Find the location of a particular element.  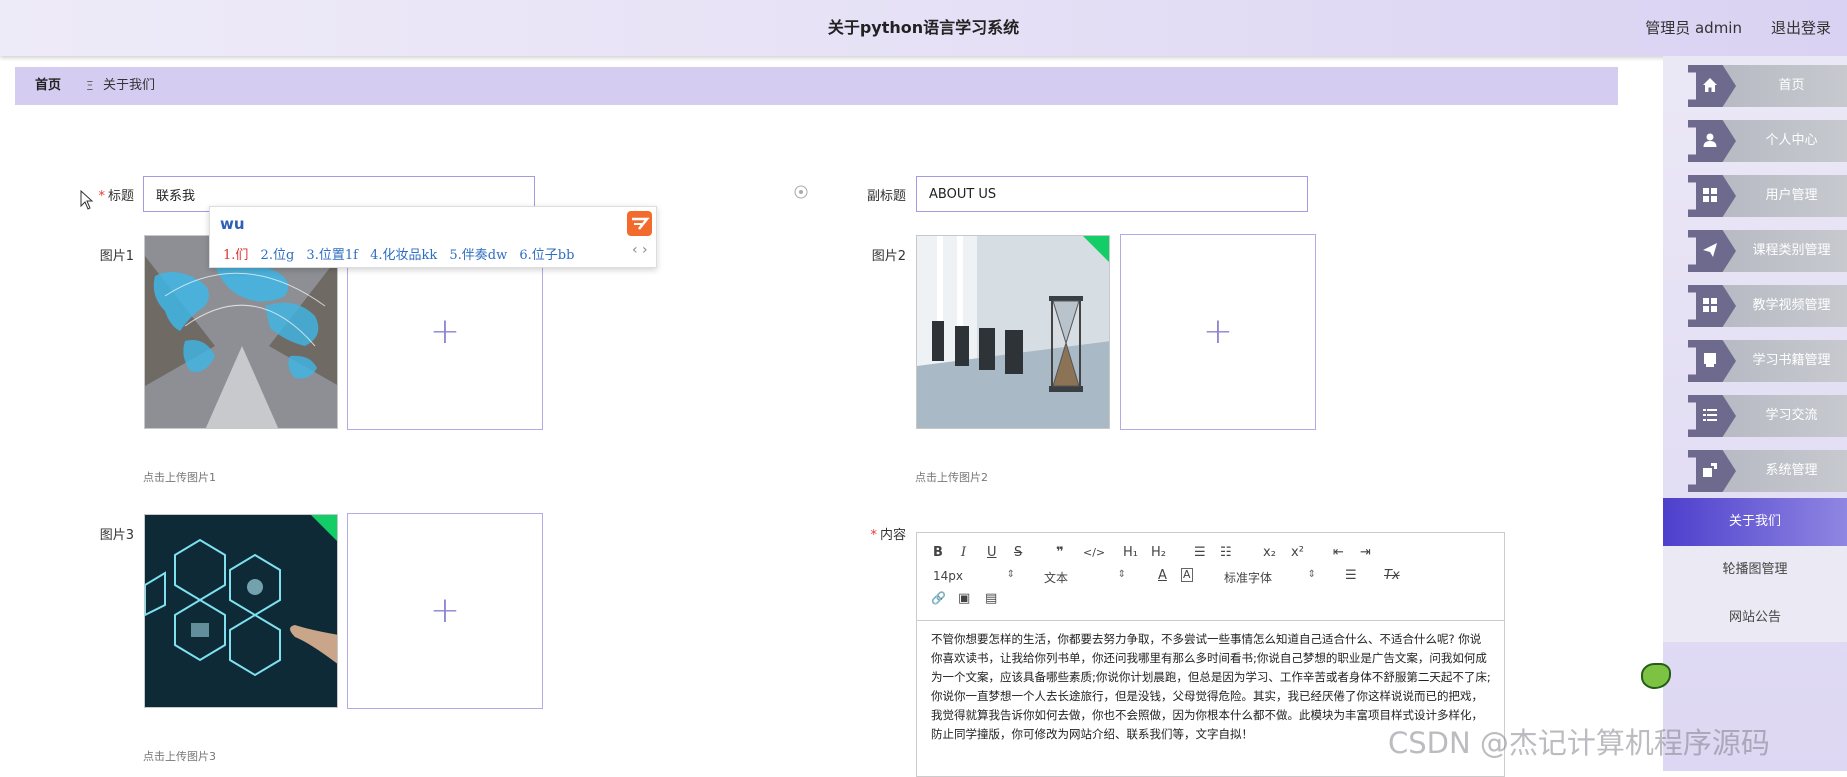

underline-button: U is located at coordinates (992, 552).